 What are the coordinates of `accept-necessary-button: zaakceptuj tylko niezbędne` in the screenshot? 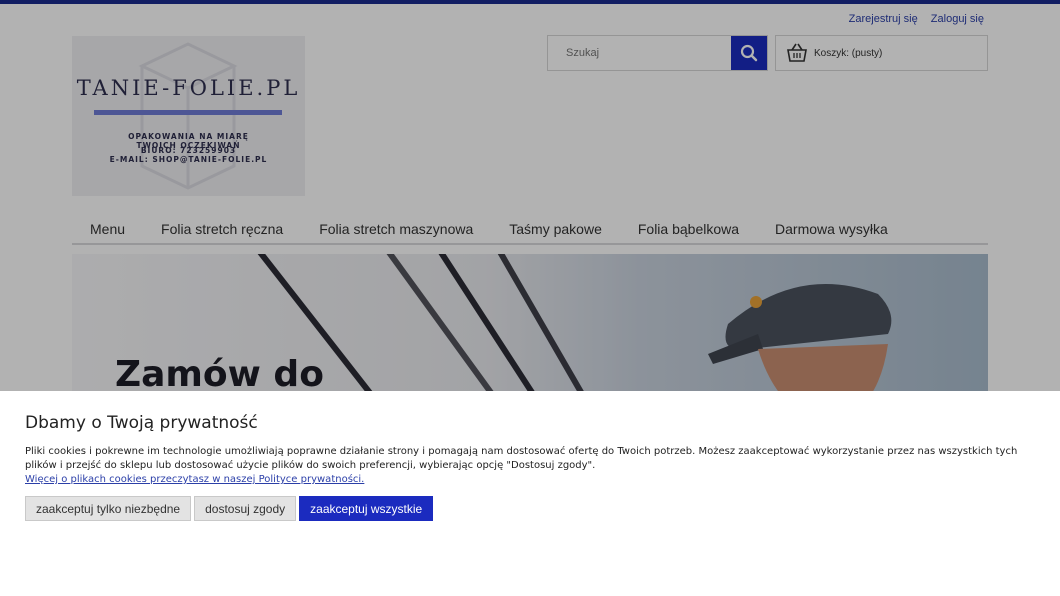 It's located at (108, 508).